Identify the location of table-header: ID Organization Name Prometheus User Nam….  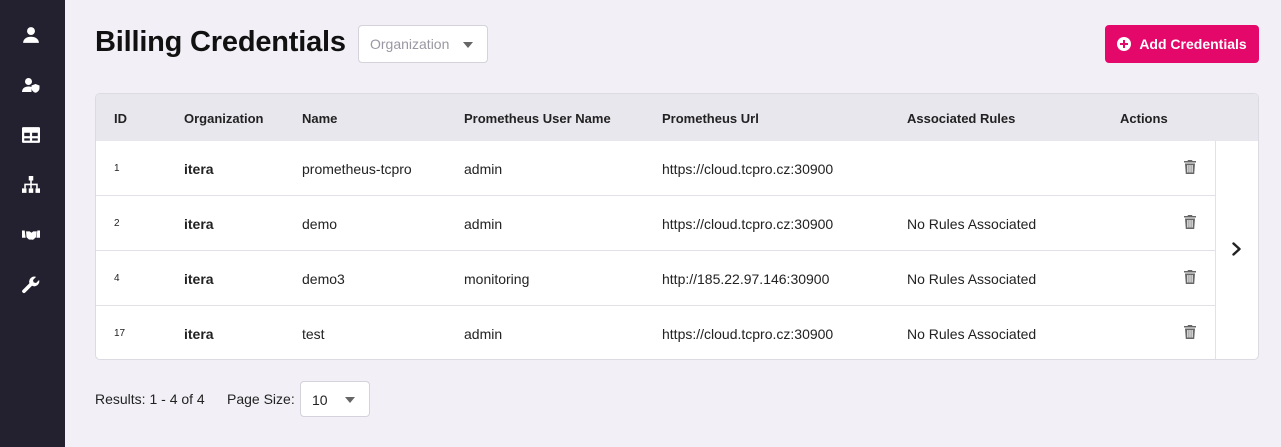
(677, 117).